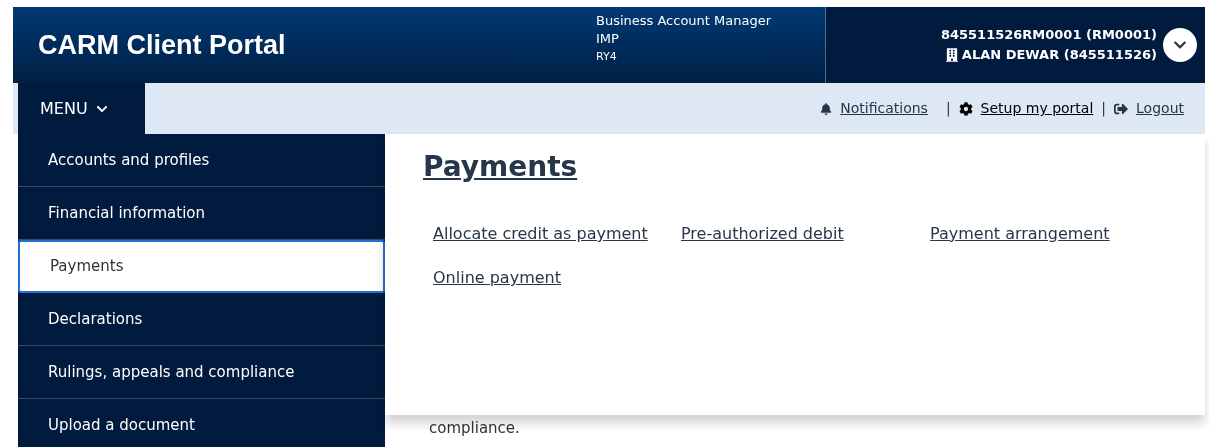  Describe the element at coordinates (1026, 108) in the screenshot. I see `nav-link: Setup my portal` at that location.